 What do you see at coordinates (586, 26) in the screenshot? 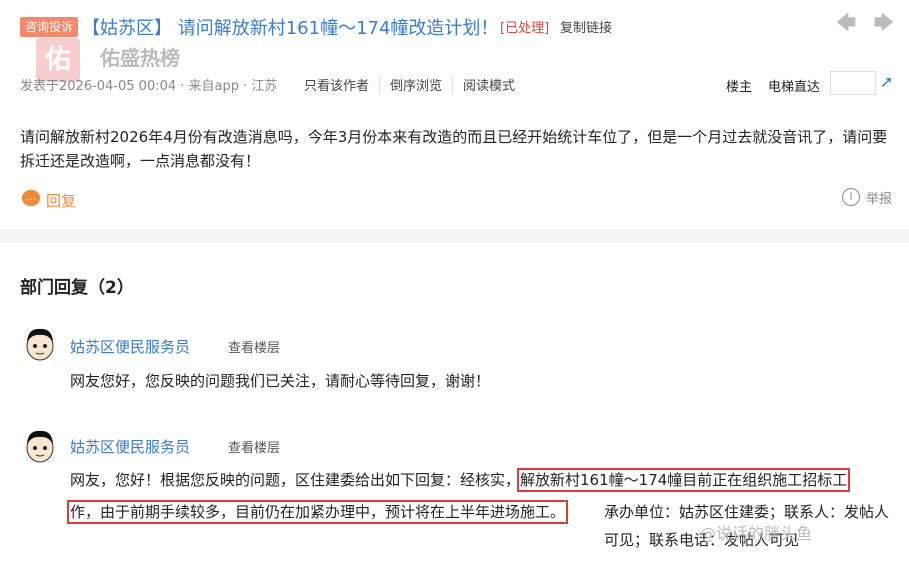
I see `copy-link-button: 复制链接` at bounding box center [586, 26].